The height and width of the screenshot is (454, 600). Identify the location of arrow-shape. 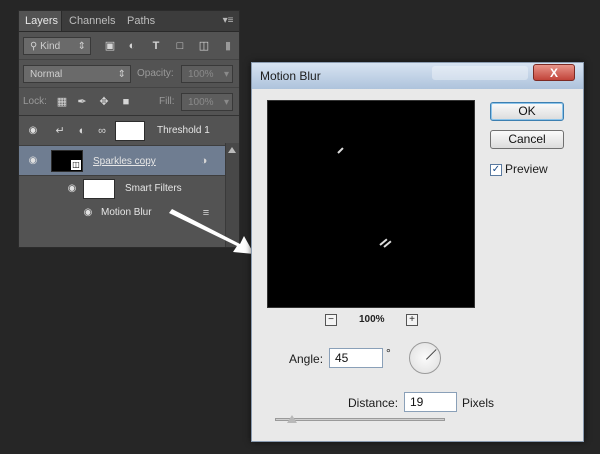
(211, 231).